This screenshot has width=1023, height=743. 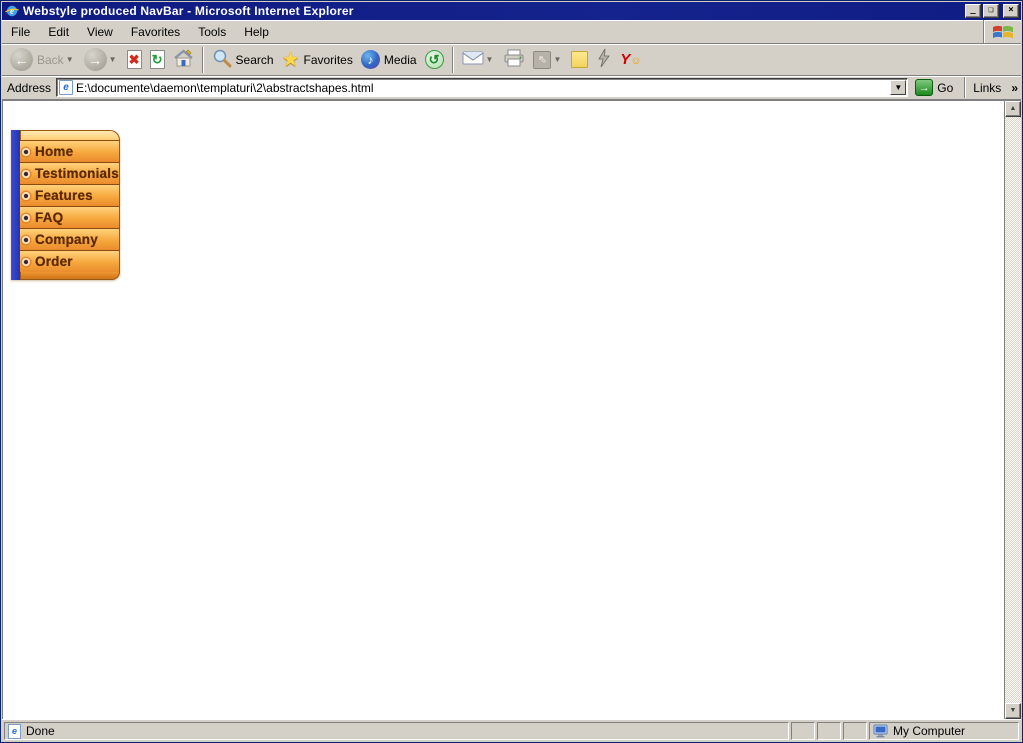 What do you see at coordinates (222, 59) in the screenshot?
I see `search-icon` at bounding box center [222, 59].